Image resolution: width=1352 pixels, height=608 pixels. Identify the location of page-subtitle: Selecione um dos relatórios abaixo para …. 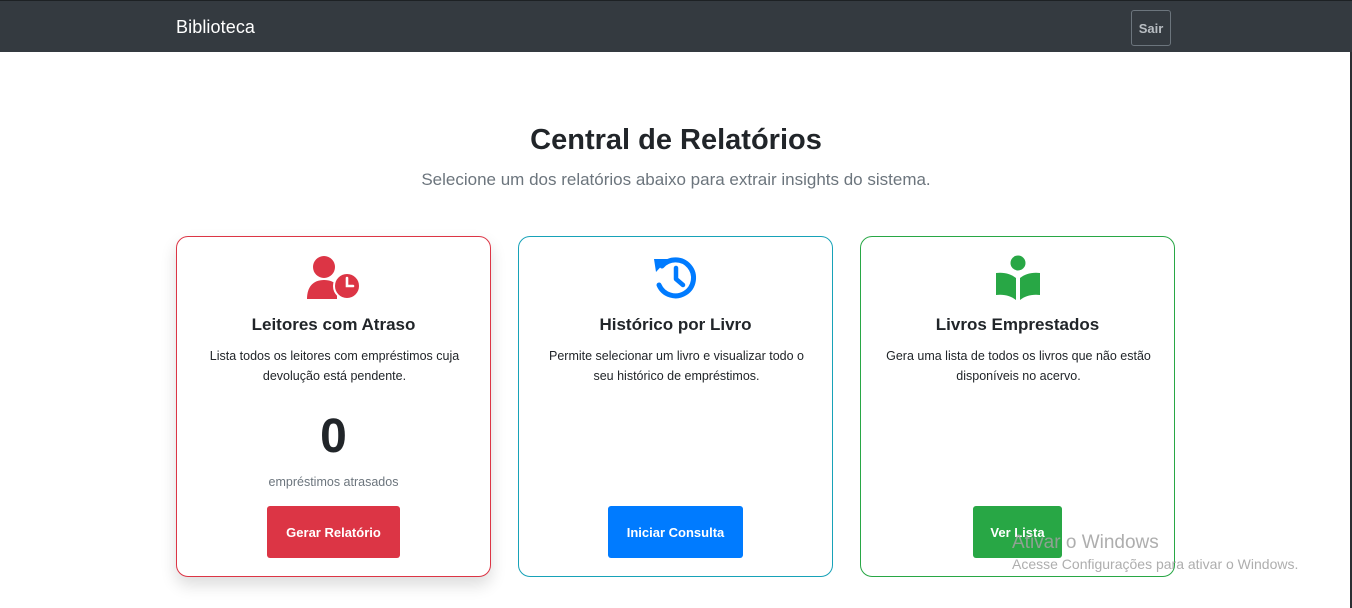
(676, 179).